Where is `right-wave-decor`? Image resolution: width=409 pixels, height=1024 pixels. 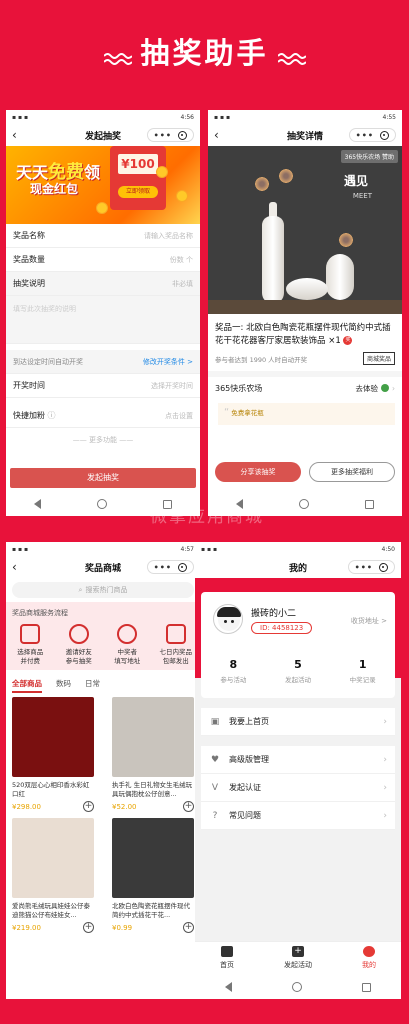 right-wave-decor is located at coordinates (292, 59).